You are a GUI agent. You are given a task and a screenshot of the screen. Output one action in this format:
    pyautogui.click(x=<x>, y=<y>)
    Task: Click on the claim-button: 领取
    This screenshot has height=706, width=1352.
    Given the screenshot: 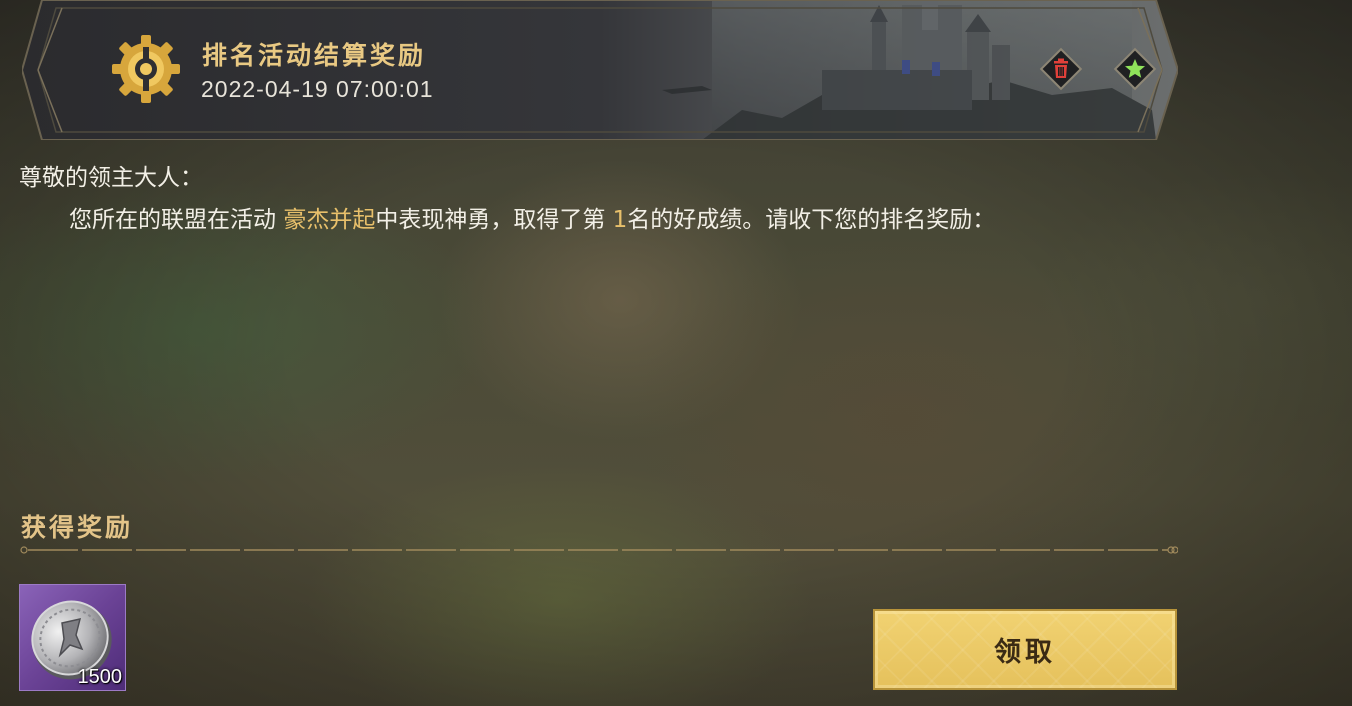 What is the action you would take?
    pyautogui.click(x=1025, y=649)
    